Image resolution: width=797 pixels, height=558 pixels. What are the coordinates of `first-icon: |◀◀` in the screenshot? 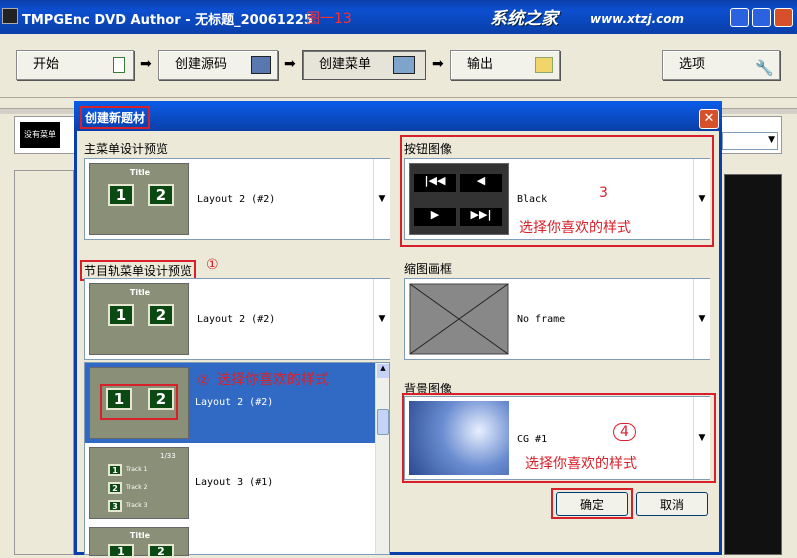 It's located at (435, 183).